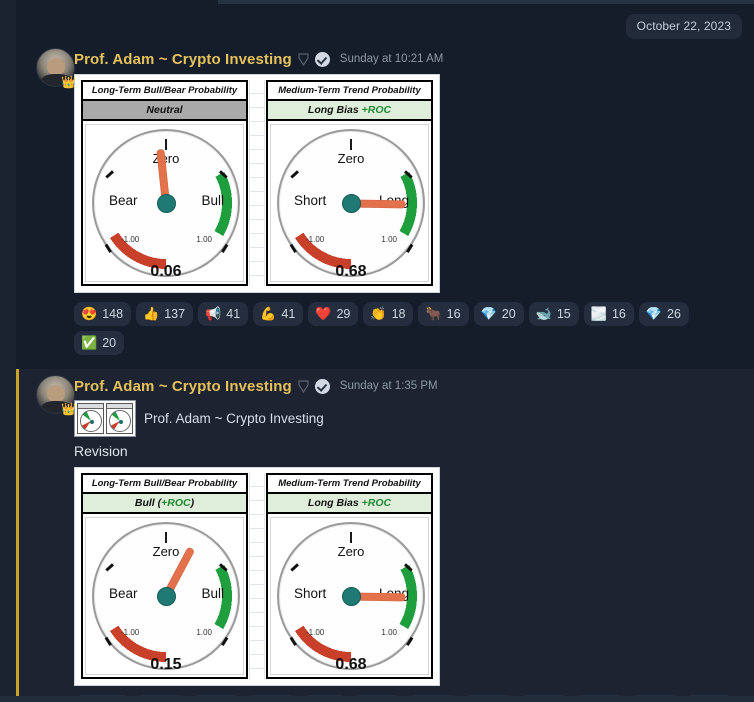 The image size is (754, 702). What do you see at coordinates (388, 314) in the screenshot?
I see `reaction-chip: 👏 18` at bounding box center [388, 314].